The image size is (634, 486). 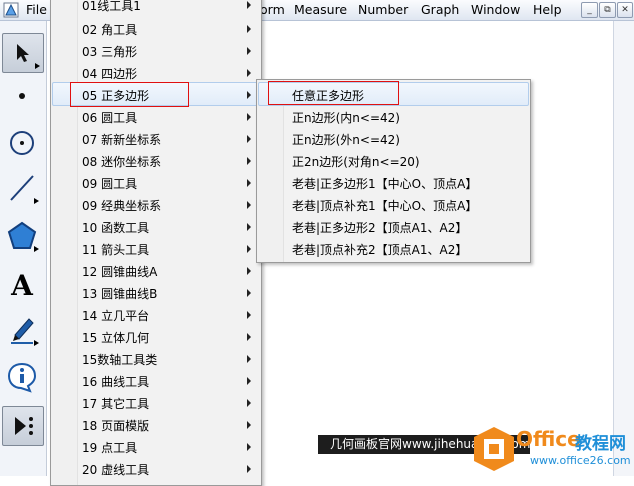 What do you see at coordinates (116, 338) in the screenshot?
I see `menu-item-label: 15 立体几何` at bounding box center [116, 338].